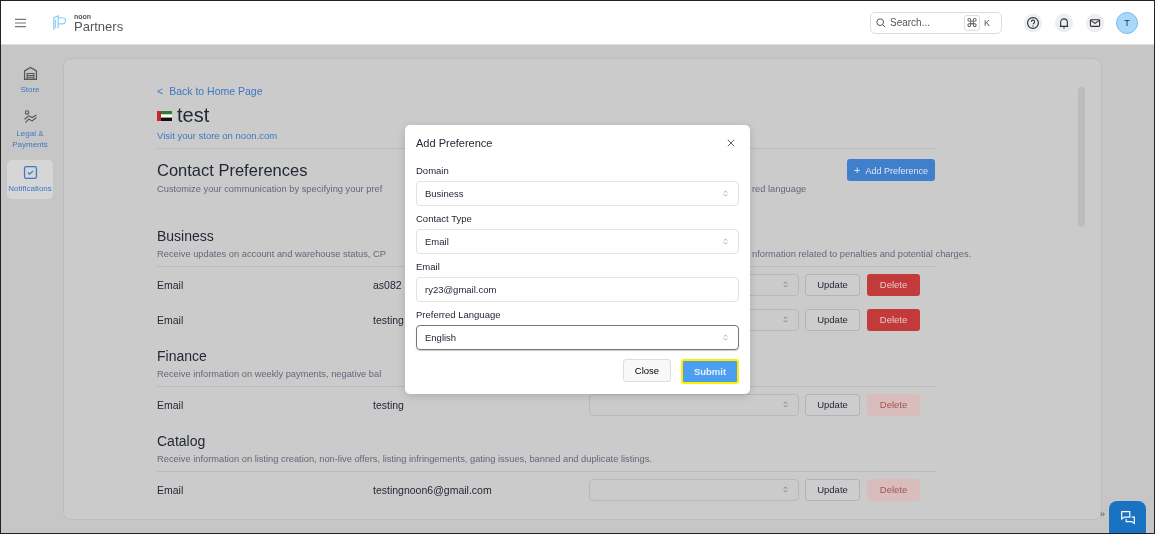  Describe the element at coordinates (404, 459) in the screenshot. I see `section-description: Receive information on listing creation, non-live offers, listing infringements, gating issues, banned and duplicate listings.` at that location.